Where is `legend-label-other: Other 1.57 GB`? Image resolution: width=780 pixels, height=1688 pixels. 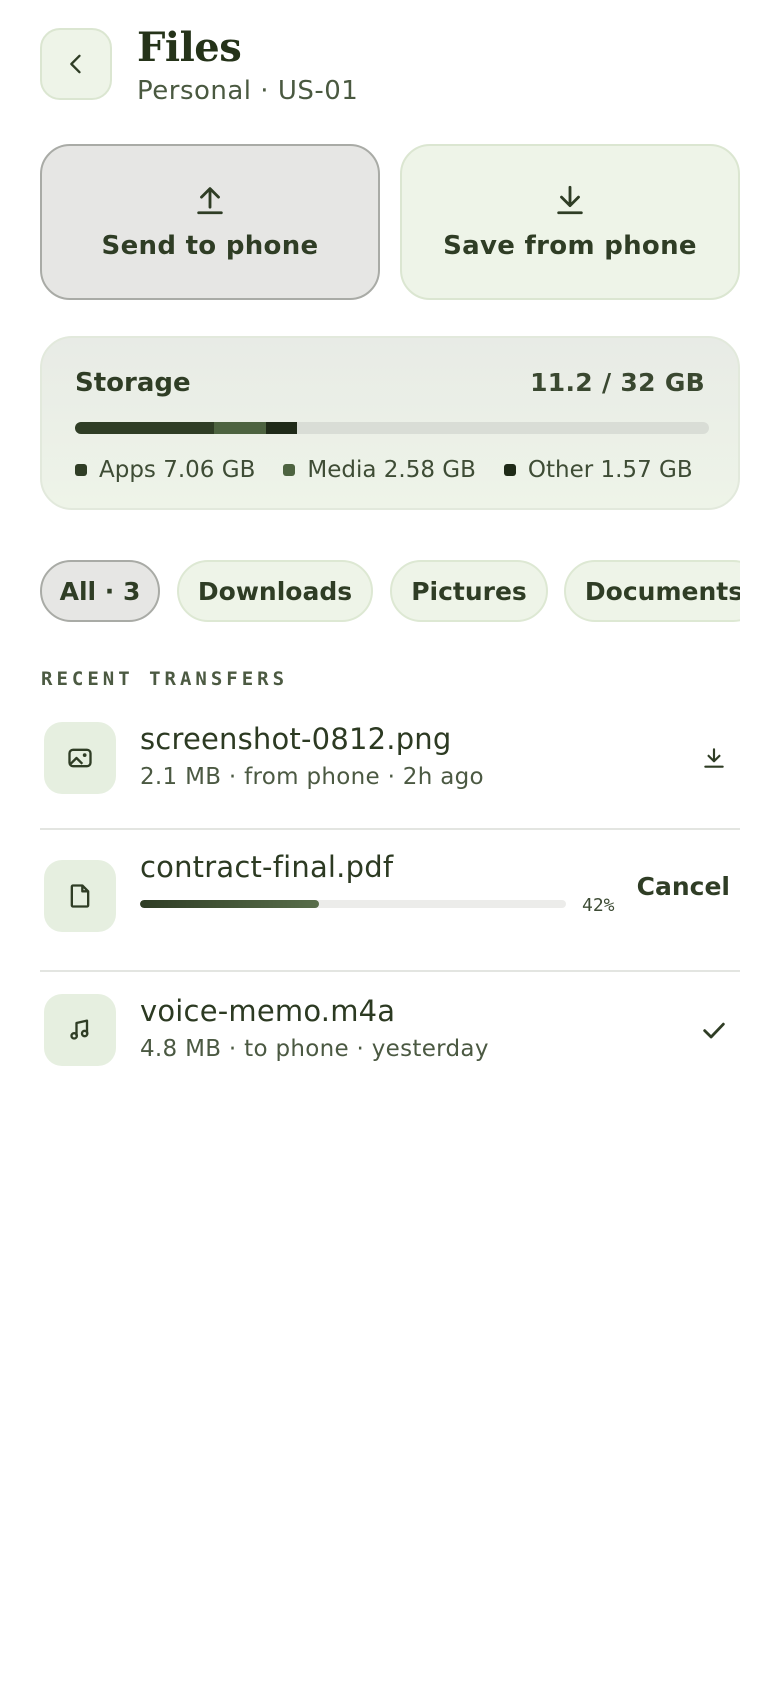
legend-label-other: Other 1.57 GB is located at coordinates (610, 470).